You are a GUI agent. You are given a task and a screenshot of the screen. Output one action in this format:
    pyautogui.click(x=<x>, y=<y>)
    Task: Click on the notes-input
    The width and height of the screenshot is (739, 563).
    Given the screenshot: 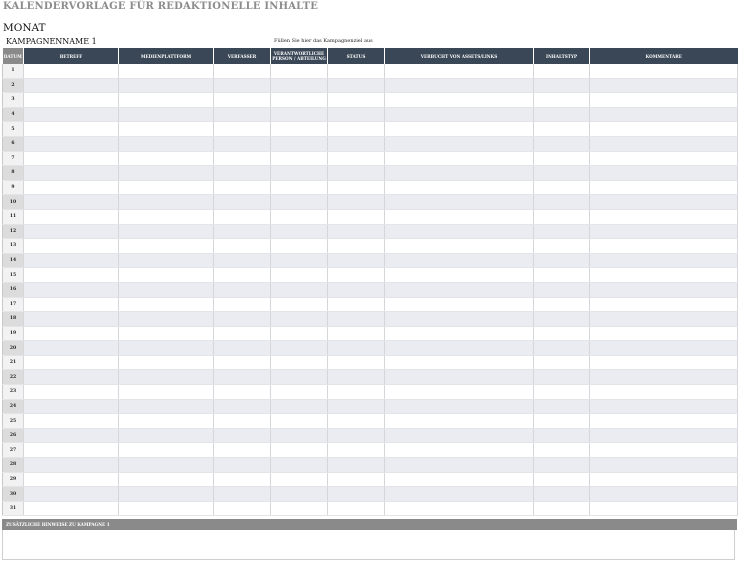 What is the action you would take?
    pyautogui.click(x=368, y=545)
    